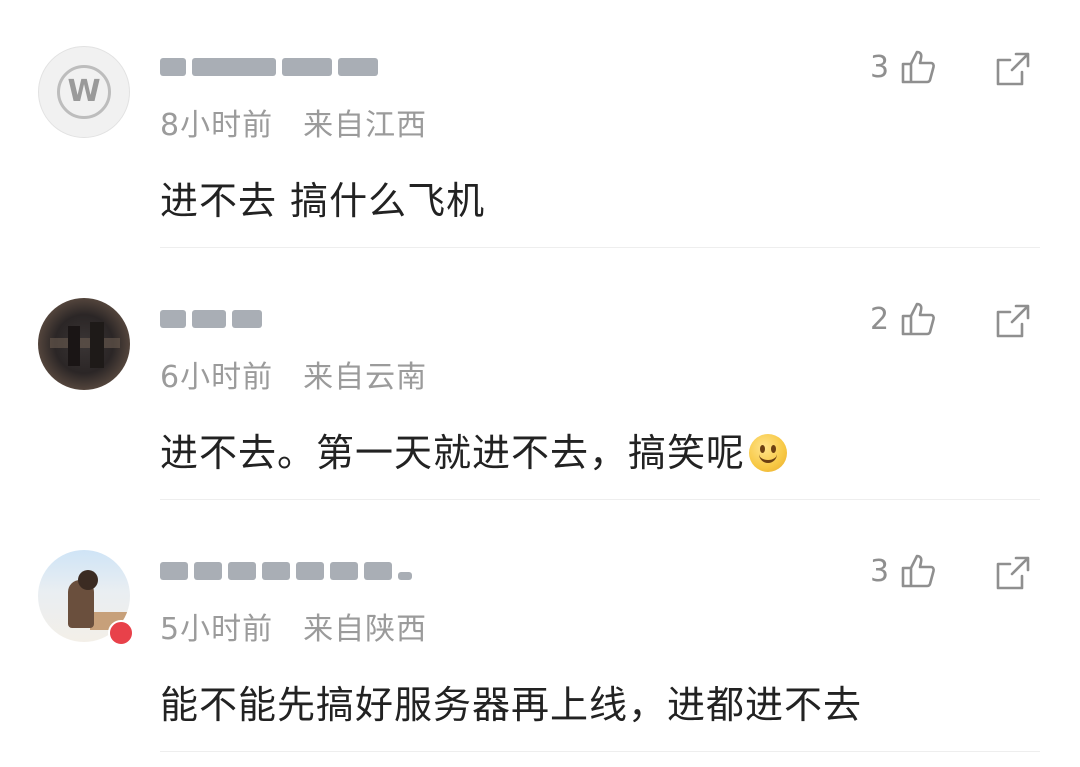 This screenshot has width=1080, height=767. What do you see at coordinates (323, 201) in the screenshot?
I see `comment-text: 进不去 搞什么飞机` at bounding box center [323, 201].